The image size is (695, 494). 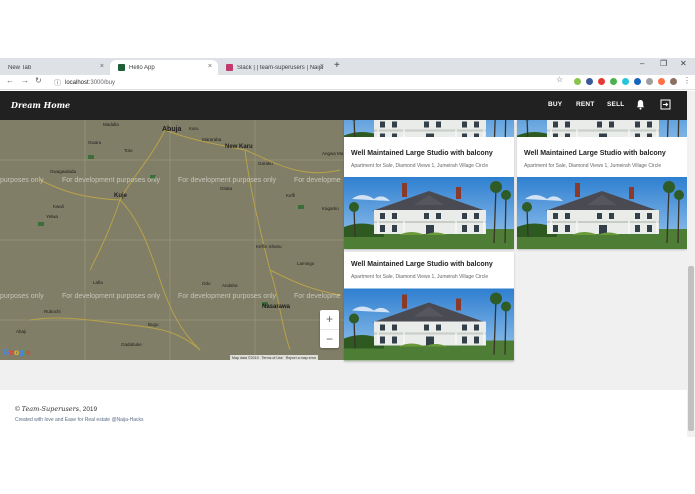 What do you see at coordinates (615, 104) in the screenshot?
I see `nav-sell: SELL` at bounding box center [615, 104].